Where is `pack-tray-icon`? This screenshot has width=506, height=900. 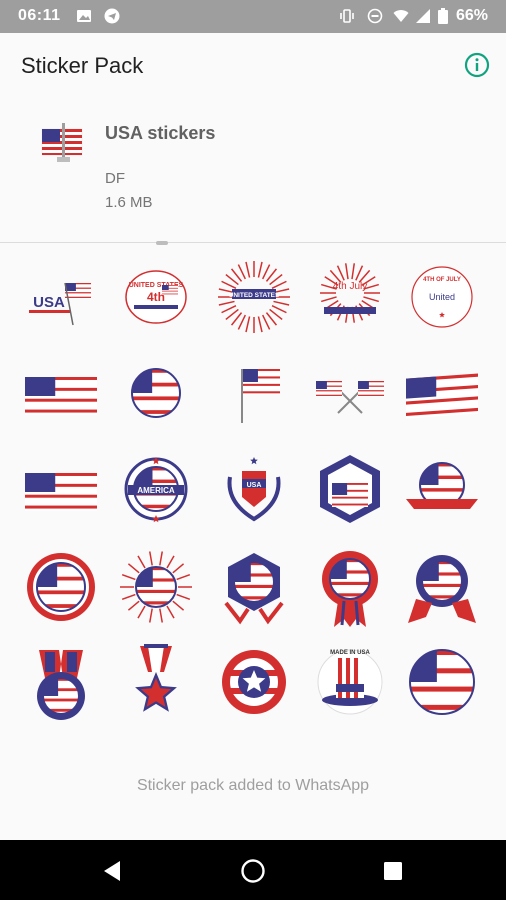 pack-tray-icon is located at coordinates (63, 142).